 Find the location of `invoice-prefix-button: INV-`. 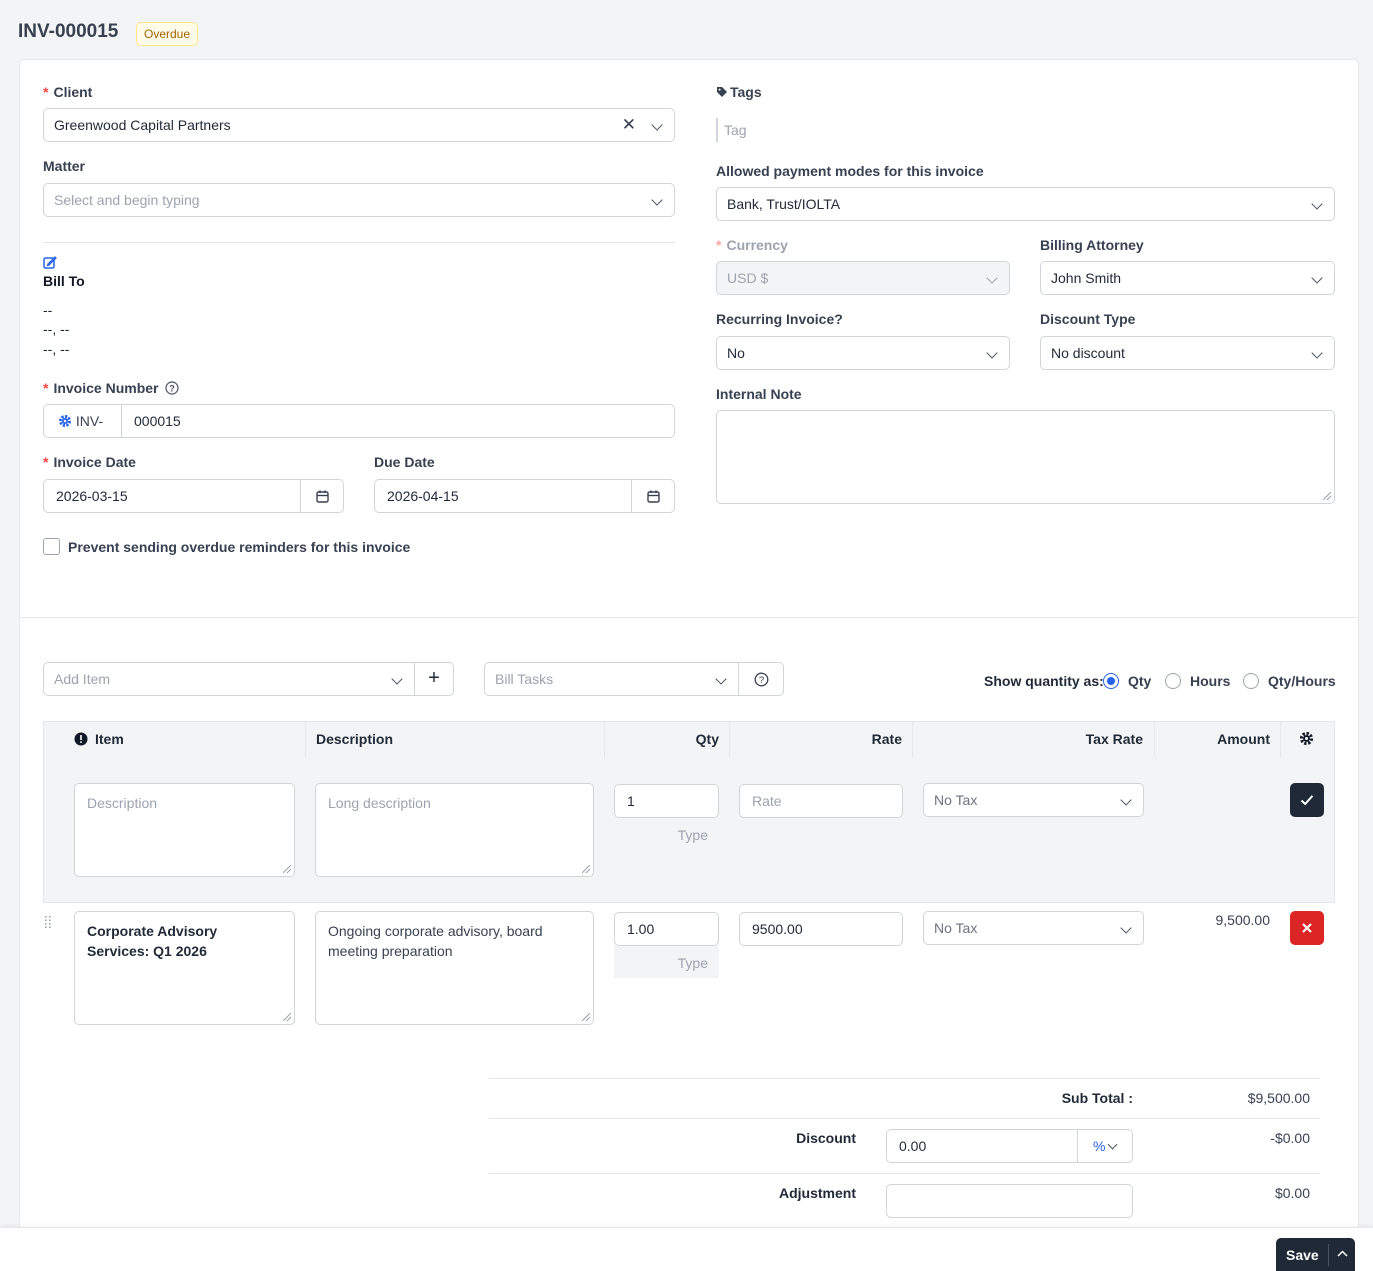

invoice-prefix-button: INV- is located at coordinates (82, 421).